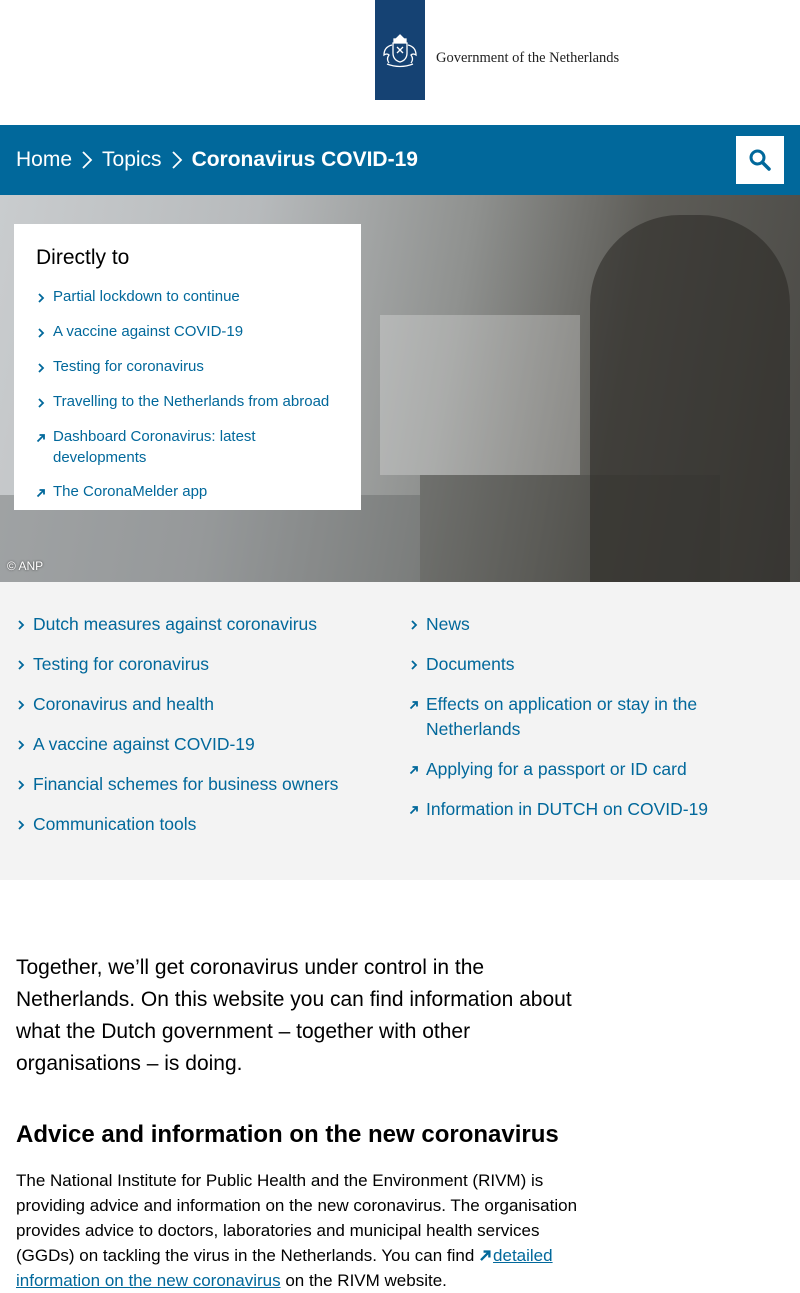  What do you see at coordinates (123, 704) in the screenshot?
I see `quick-link-item-link: Coronavirus and health` at bounding box center [123, 704].